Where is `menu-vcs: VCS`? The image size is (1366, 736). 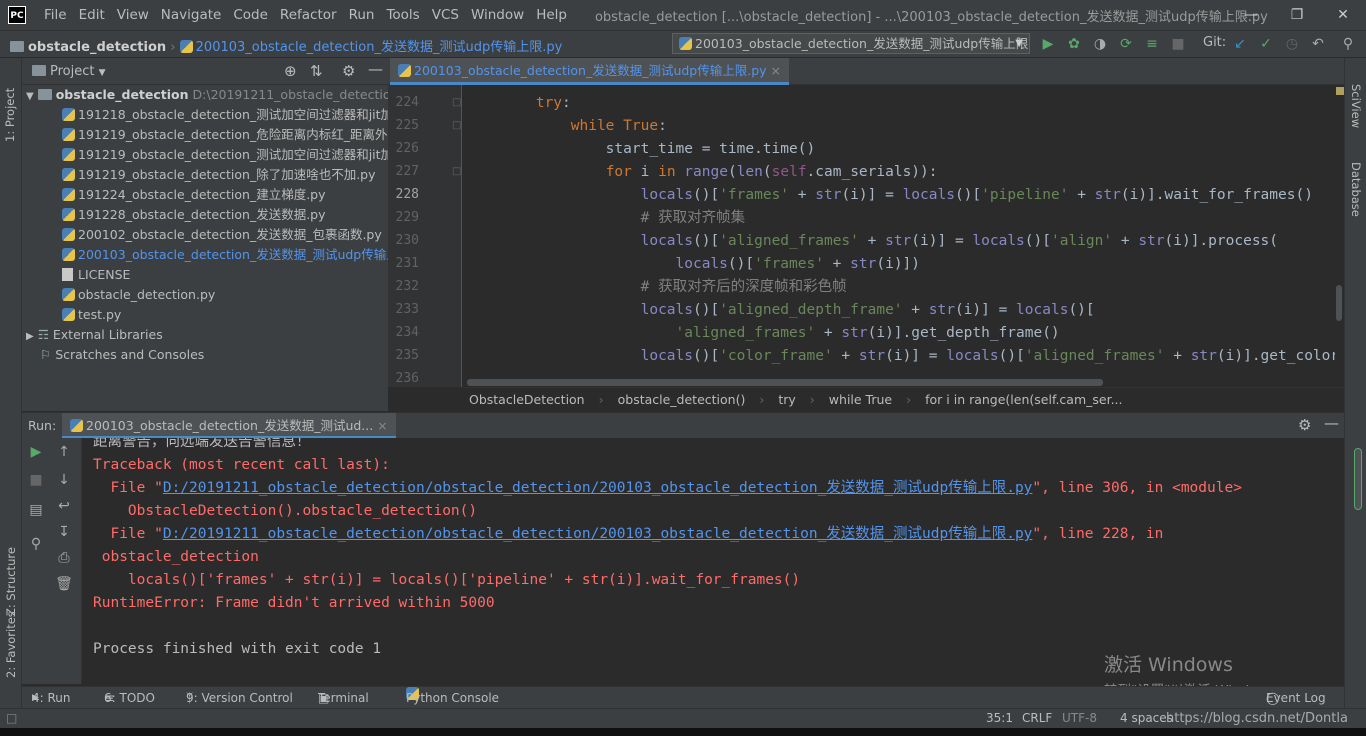
menu-vcs: VCS is located at coordinates (445, 15).